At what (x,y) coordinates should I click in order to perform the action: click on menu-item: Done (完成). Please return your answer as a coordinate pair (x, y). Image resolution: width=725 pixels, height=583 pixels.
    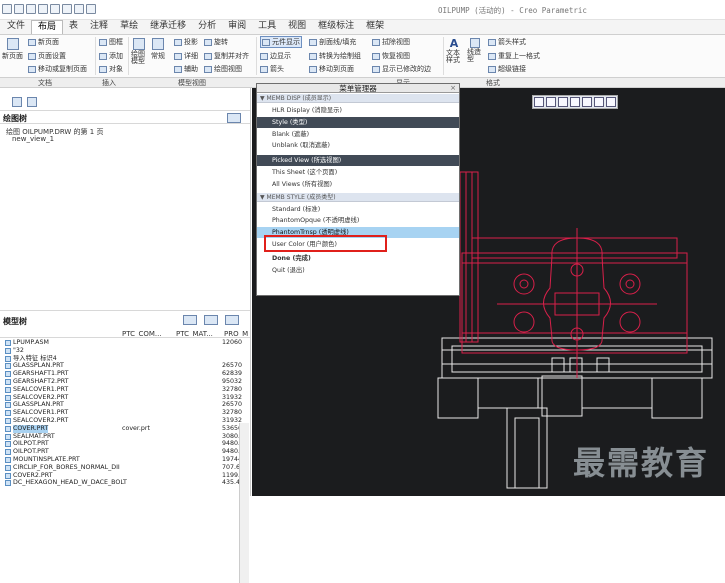
    Looking at the image, I should click on (358, 258).